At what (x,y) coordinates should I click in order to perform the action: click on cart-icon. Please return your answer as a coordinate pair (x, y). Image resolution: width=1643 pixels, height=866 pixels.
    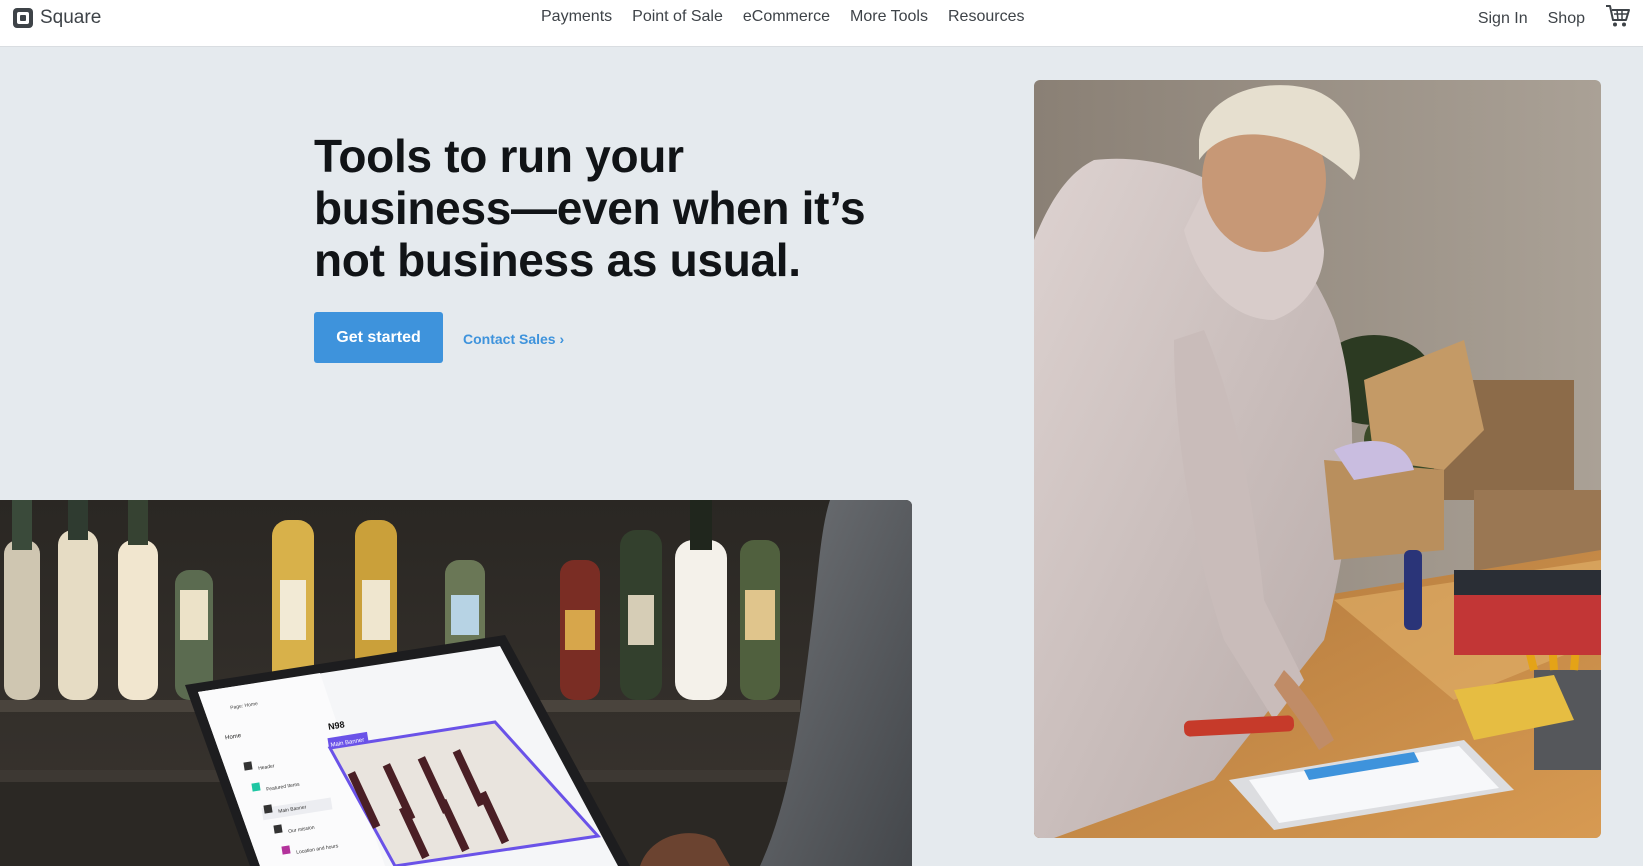
    Looking at the image, I should click on (1618, 16).